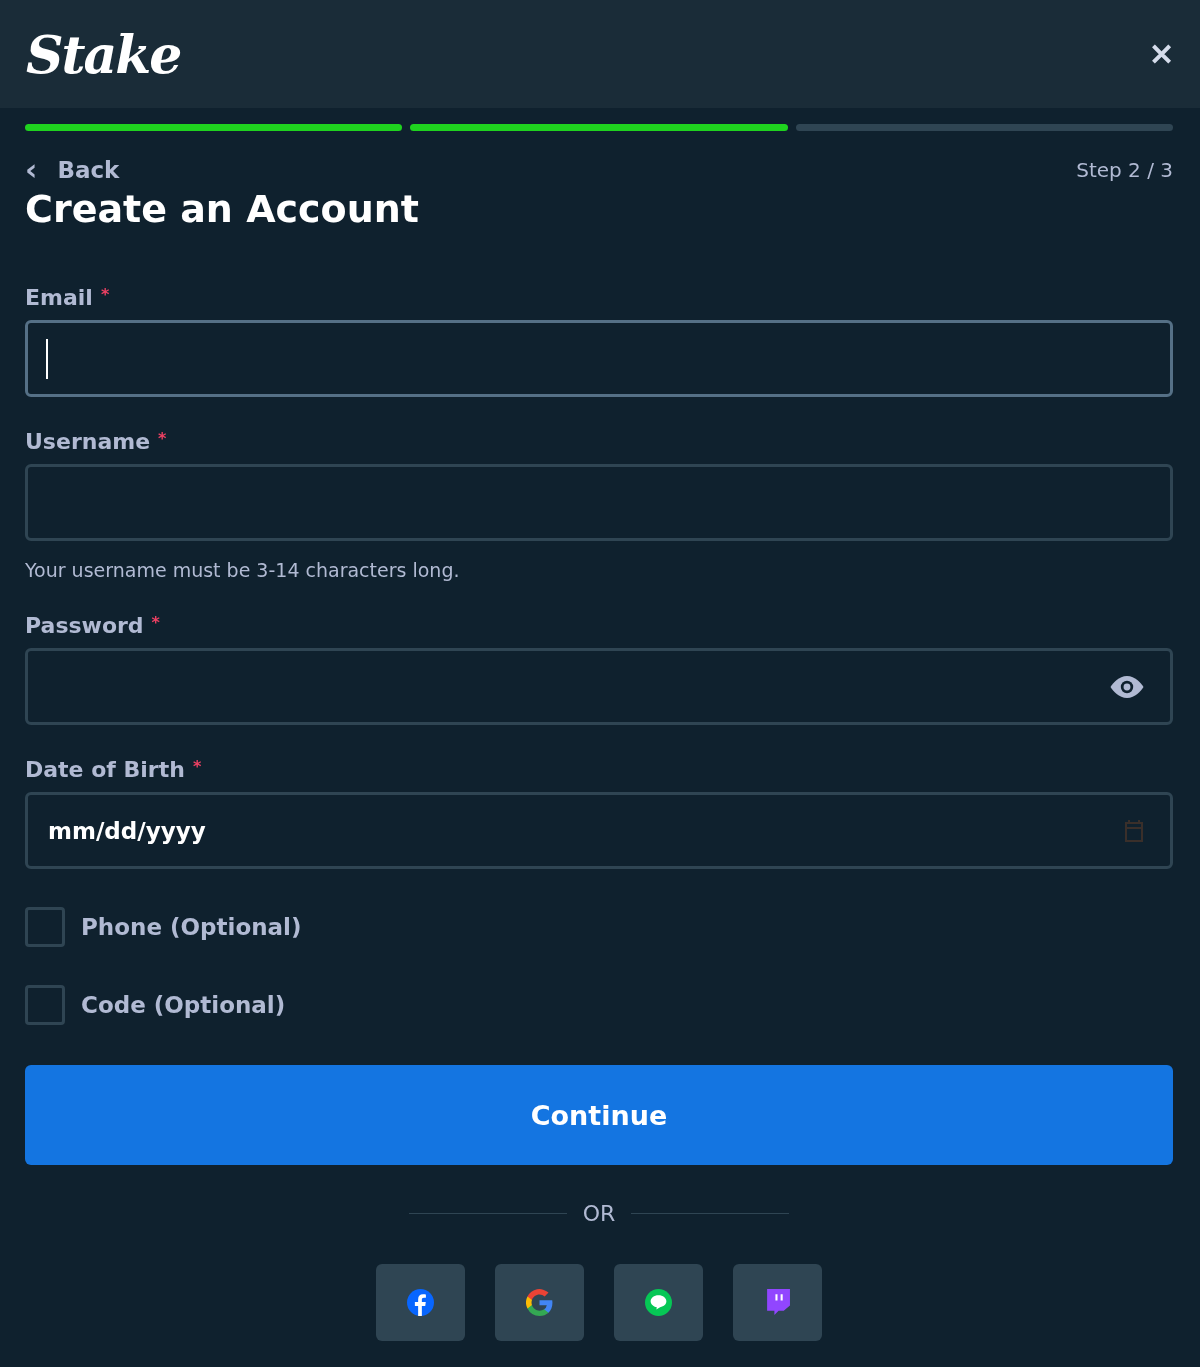 This screenshot has width=1200, height=1367. I want to click on checkbox-label: Code (Optional), so click(183, 1005).